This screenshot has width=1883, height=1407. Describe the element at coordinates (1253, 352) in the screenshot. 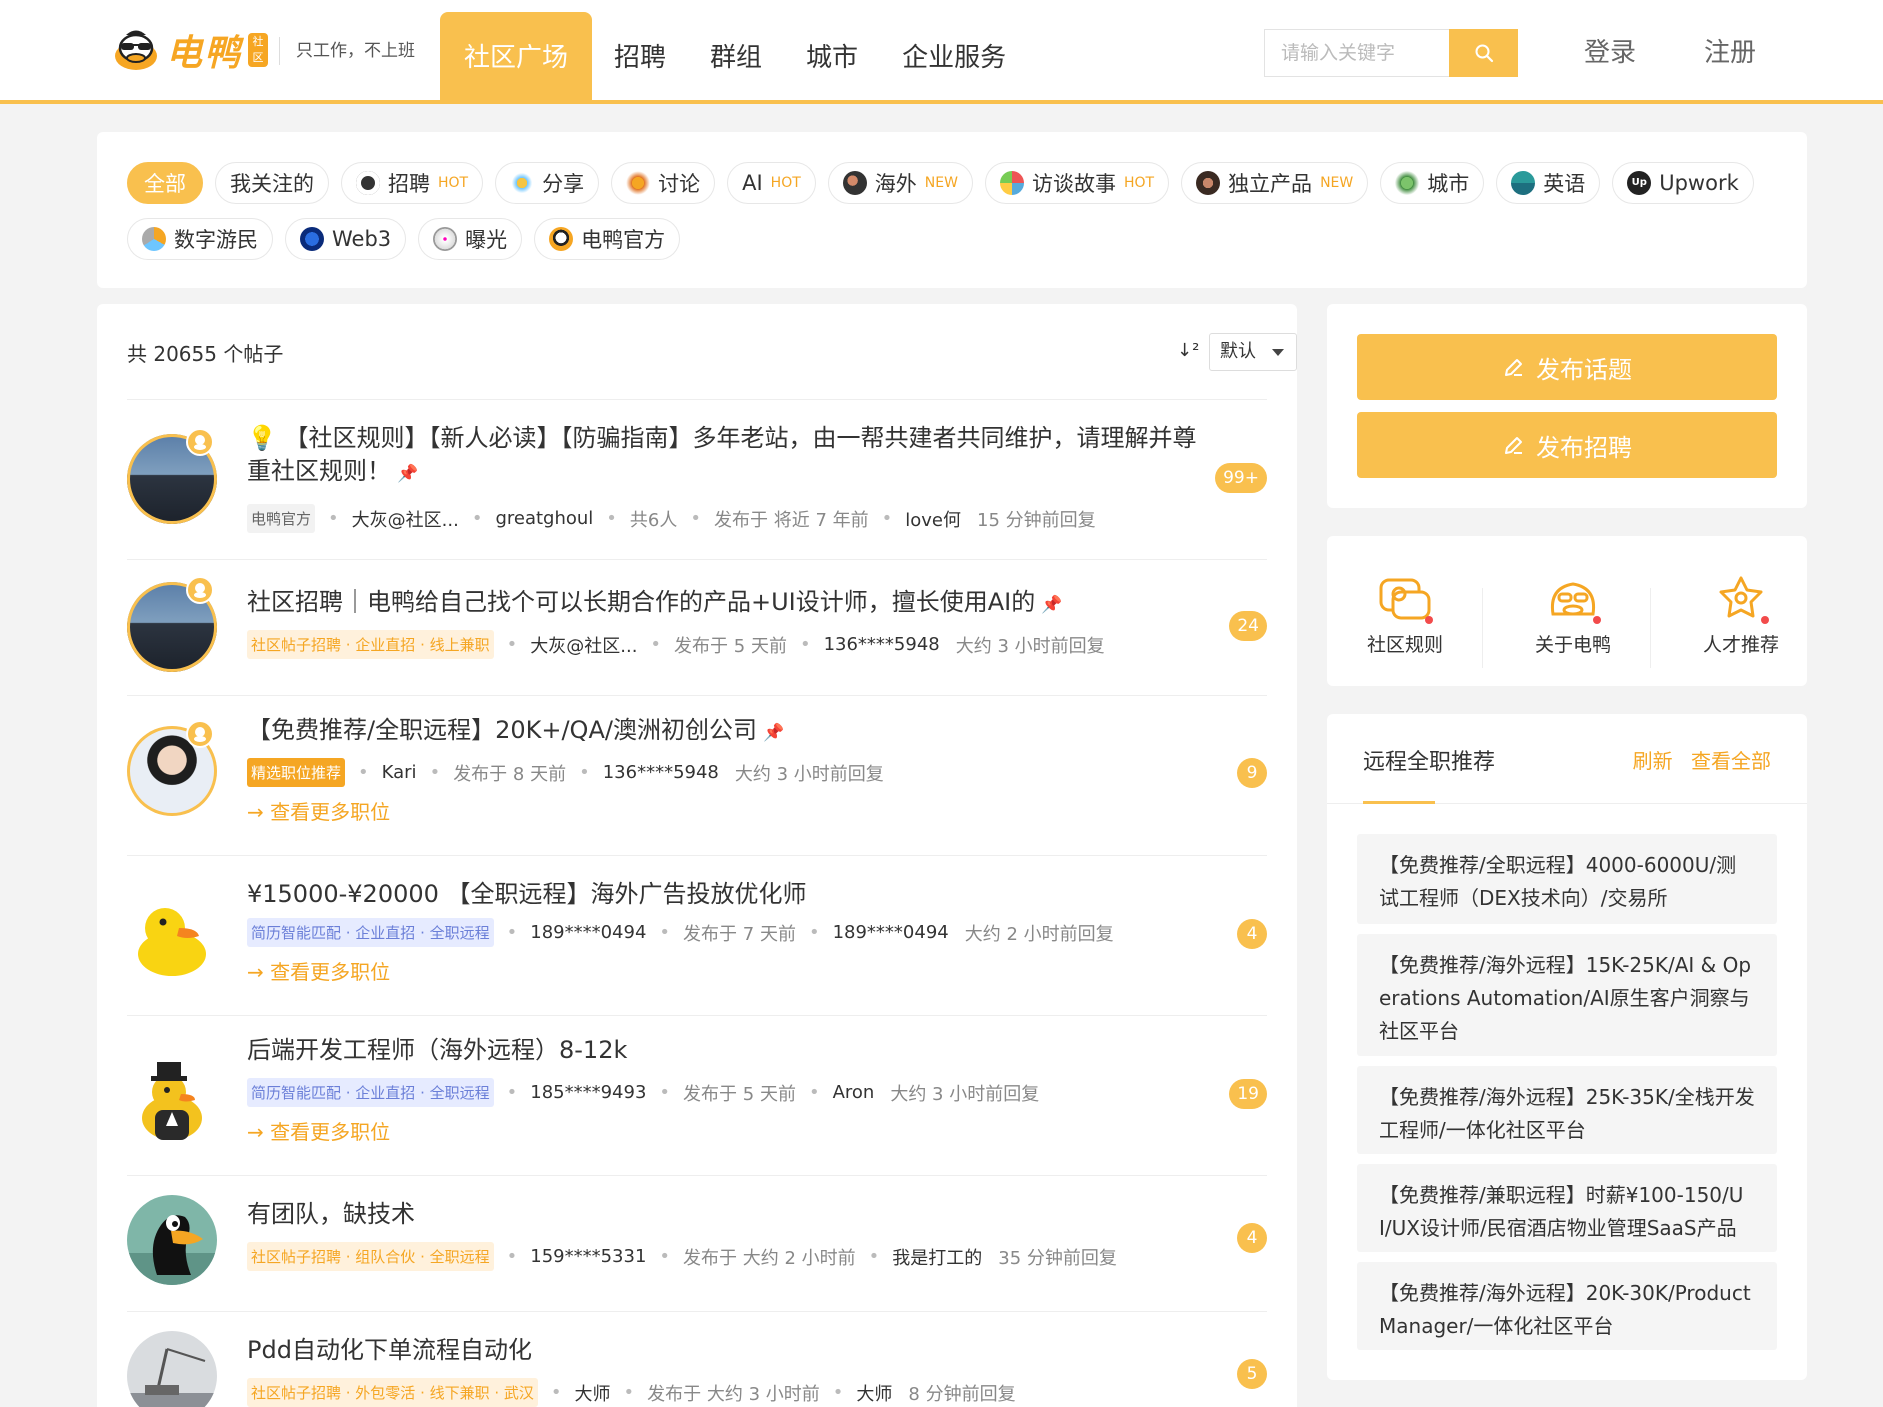

I see `sort-select: 默认` at that location.